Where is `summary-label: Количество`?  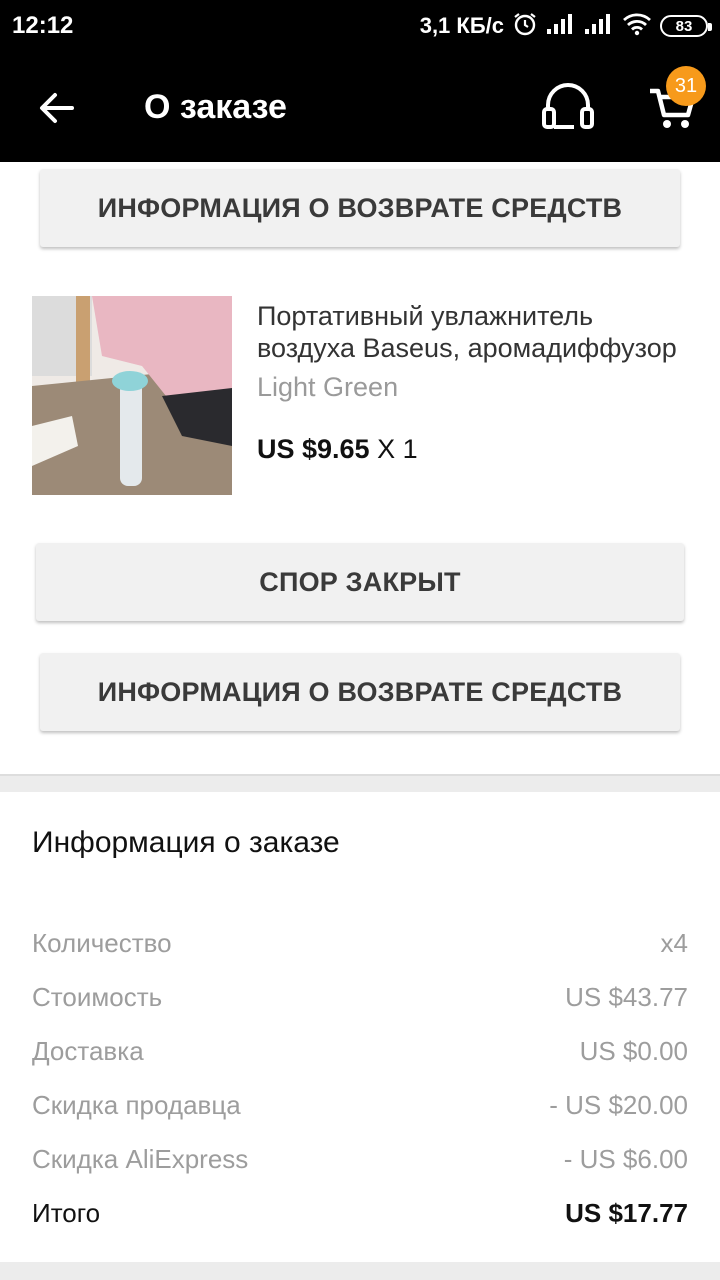
summary-label: Количество is located at coordinates (102, 942).